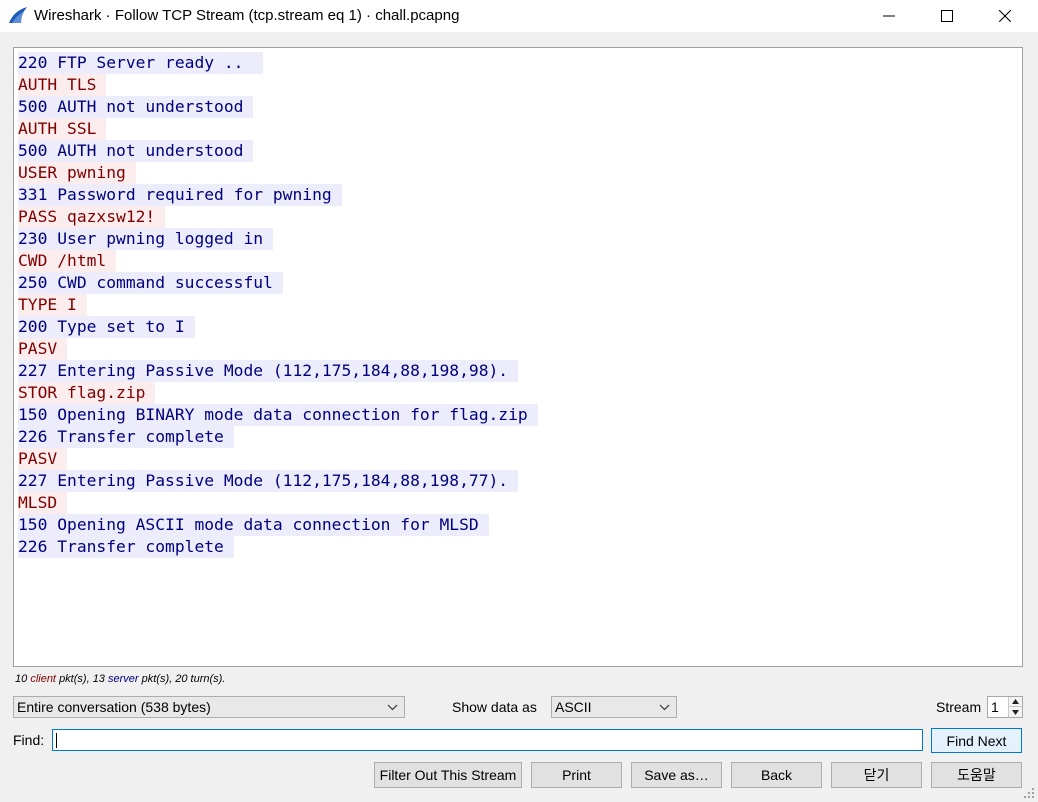 The image size is (1038, 802). I want to click on client-line-text: CWD /html, so click(67, 261).